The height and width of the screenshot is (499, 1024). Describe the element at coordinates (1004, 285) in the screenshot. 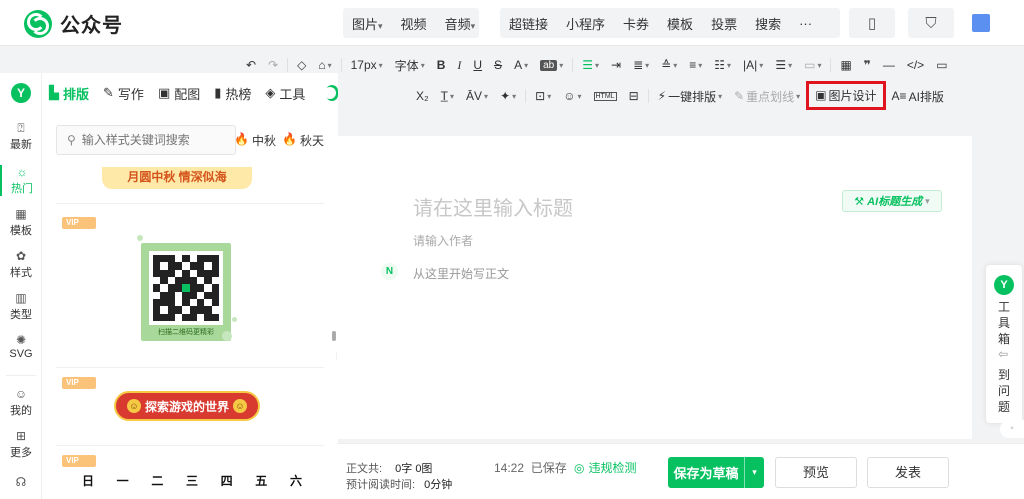

I see `toolbox-logo-icon: Y` at that location.